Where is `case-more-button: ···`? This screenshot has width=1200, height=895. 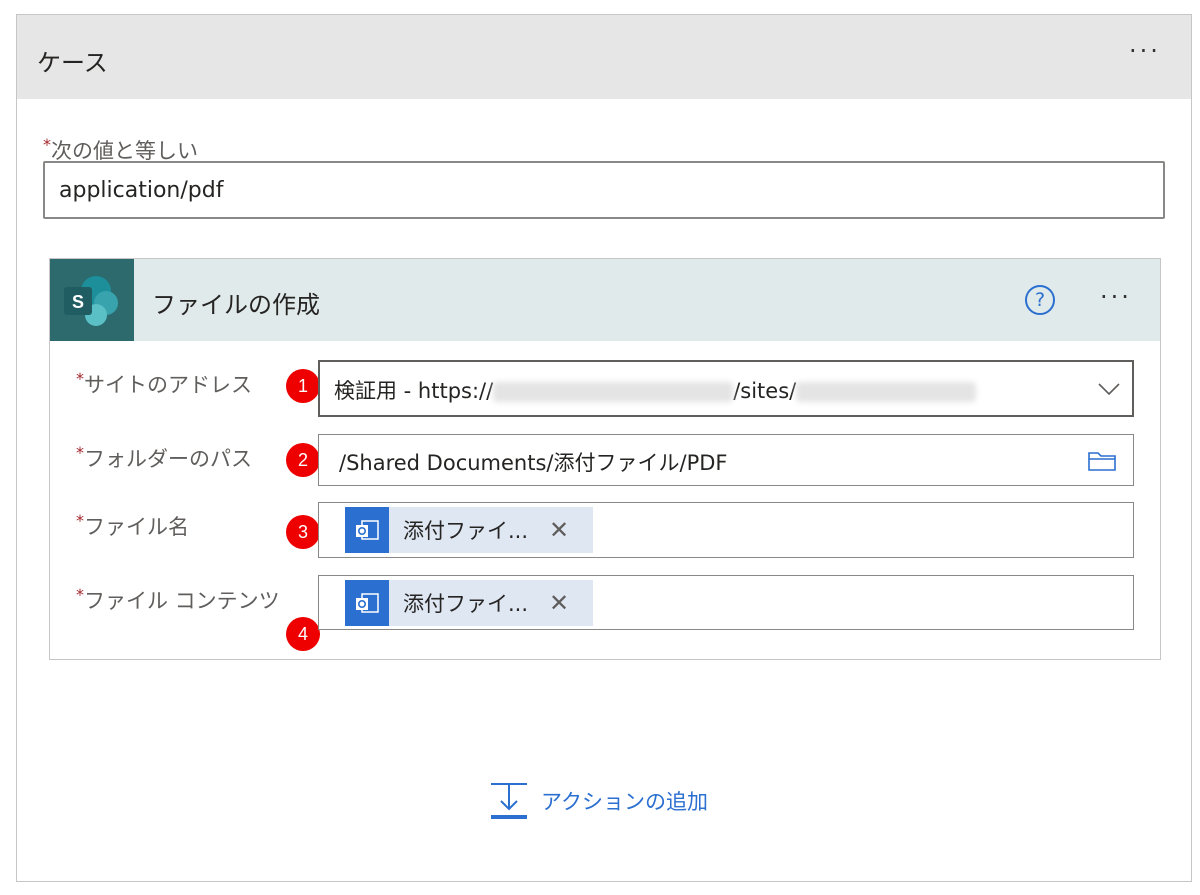
case-more-button: ··· is located at coordinates (1145, 51).